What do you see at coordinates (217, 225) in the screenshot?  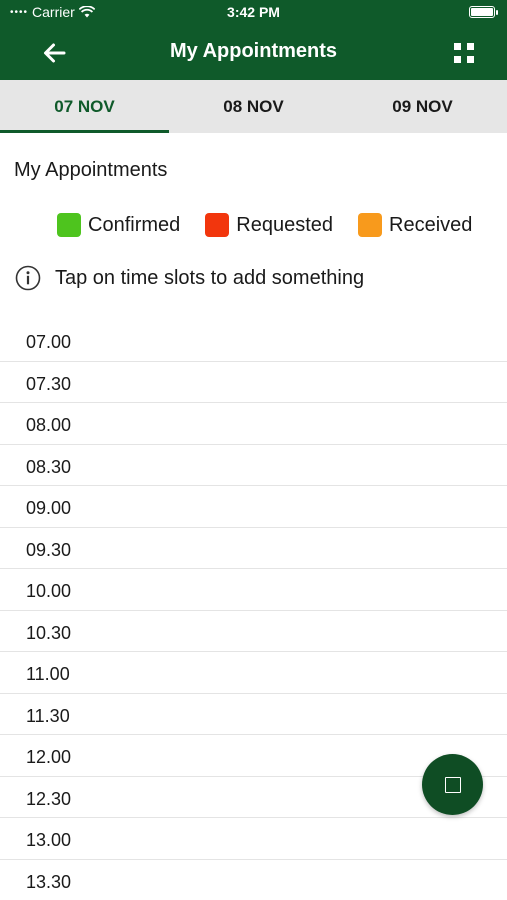 I see `requested-swatch` at bounding box center [217, 225].